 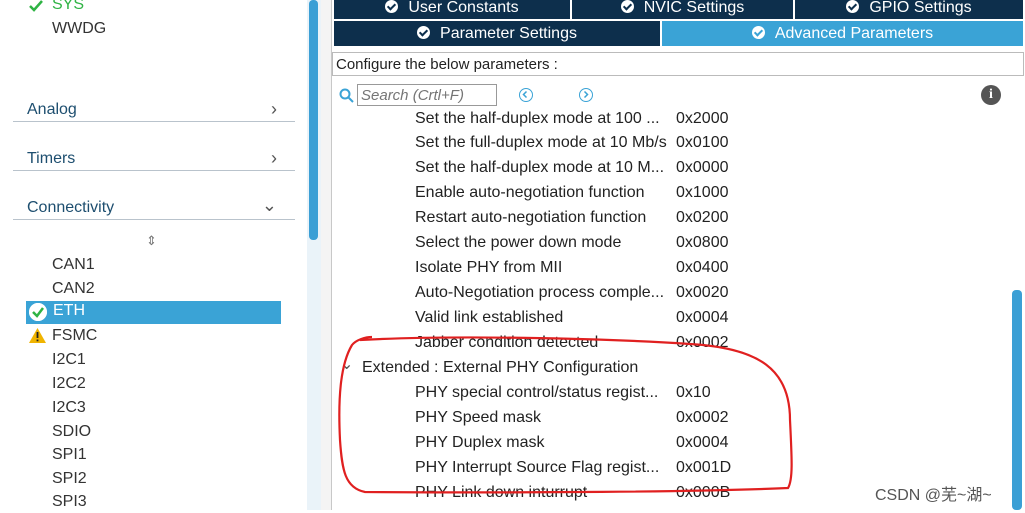 What do you see at coordinates (531, 217) in the screenshot?
I see `parameter-name: Restart auto-negotiation function` at bounding box center [531, 217].